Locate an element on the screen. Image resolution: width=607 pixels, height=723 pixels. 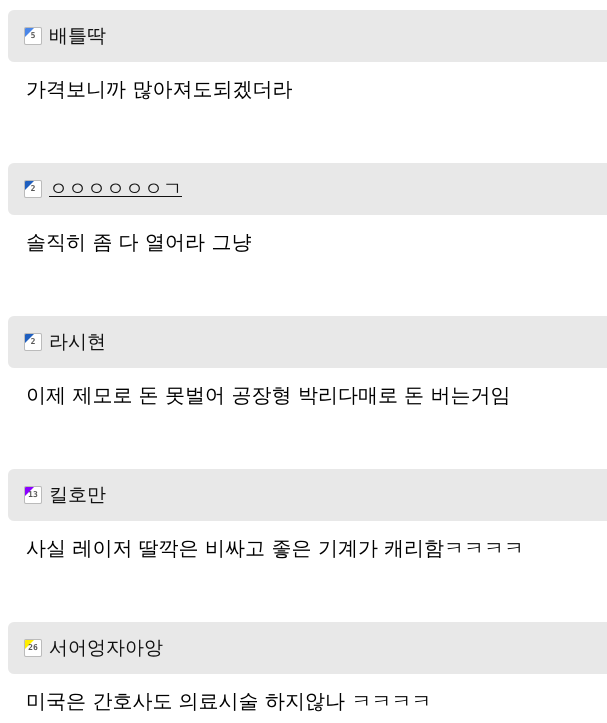
comment-text: 이제 제모로 돈 못벌어 공장형 박리다매로 돈 버는거임 is located at coordinates (269, 395).